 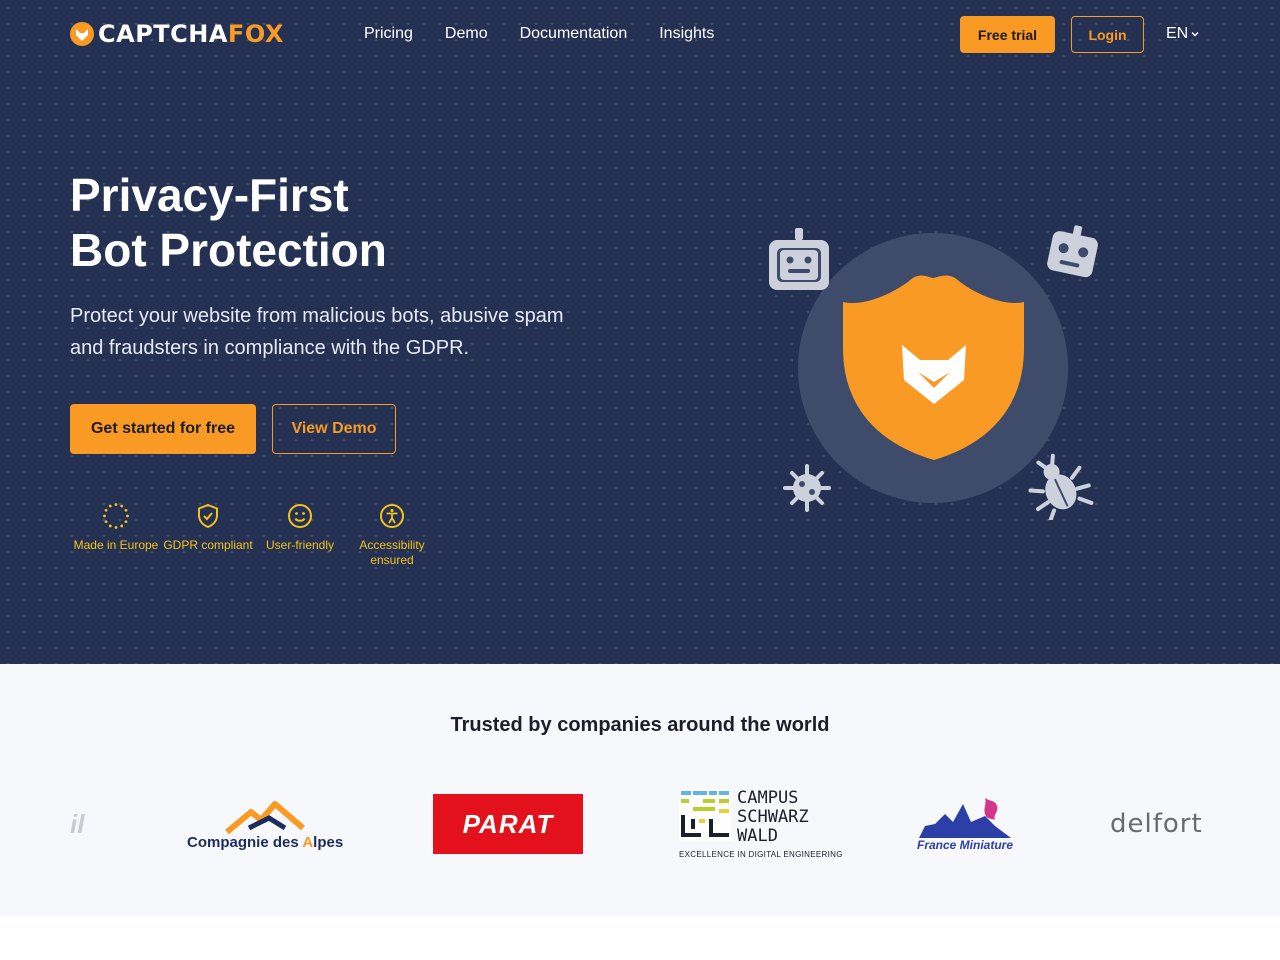 What do you see at coordinates (1195, 34) in the screenshot?
I see `chevron-down-icon` at bounding box center [1195, 34].